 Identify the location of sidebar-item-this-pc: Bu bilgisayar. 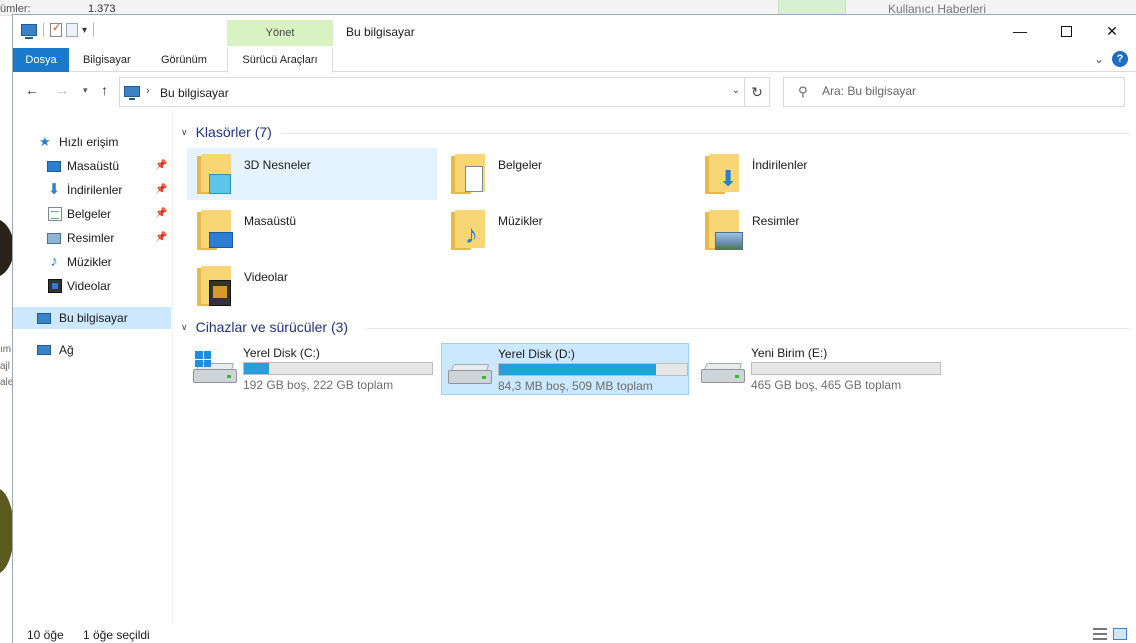
(92, 318).